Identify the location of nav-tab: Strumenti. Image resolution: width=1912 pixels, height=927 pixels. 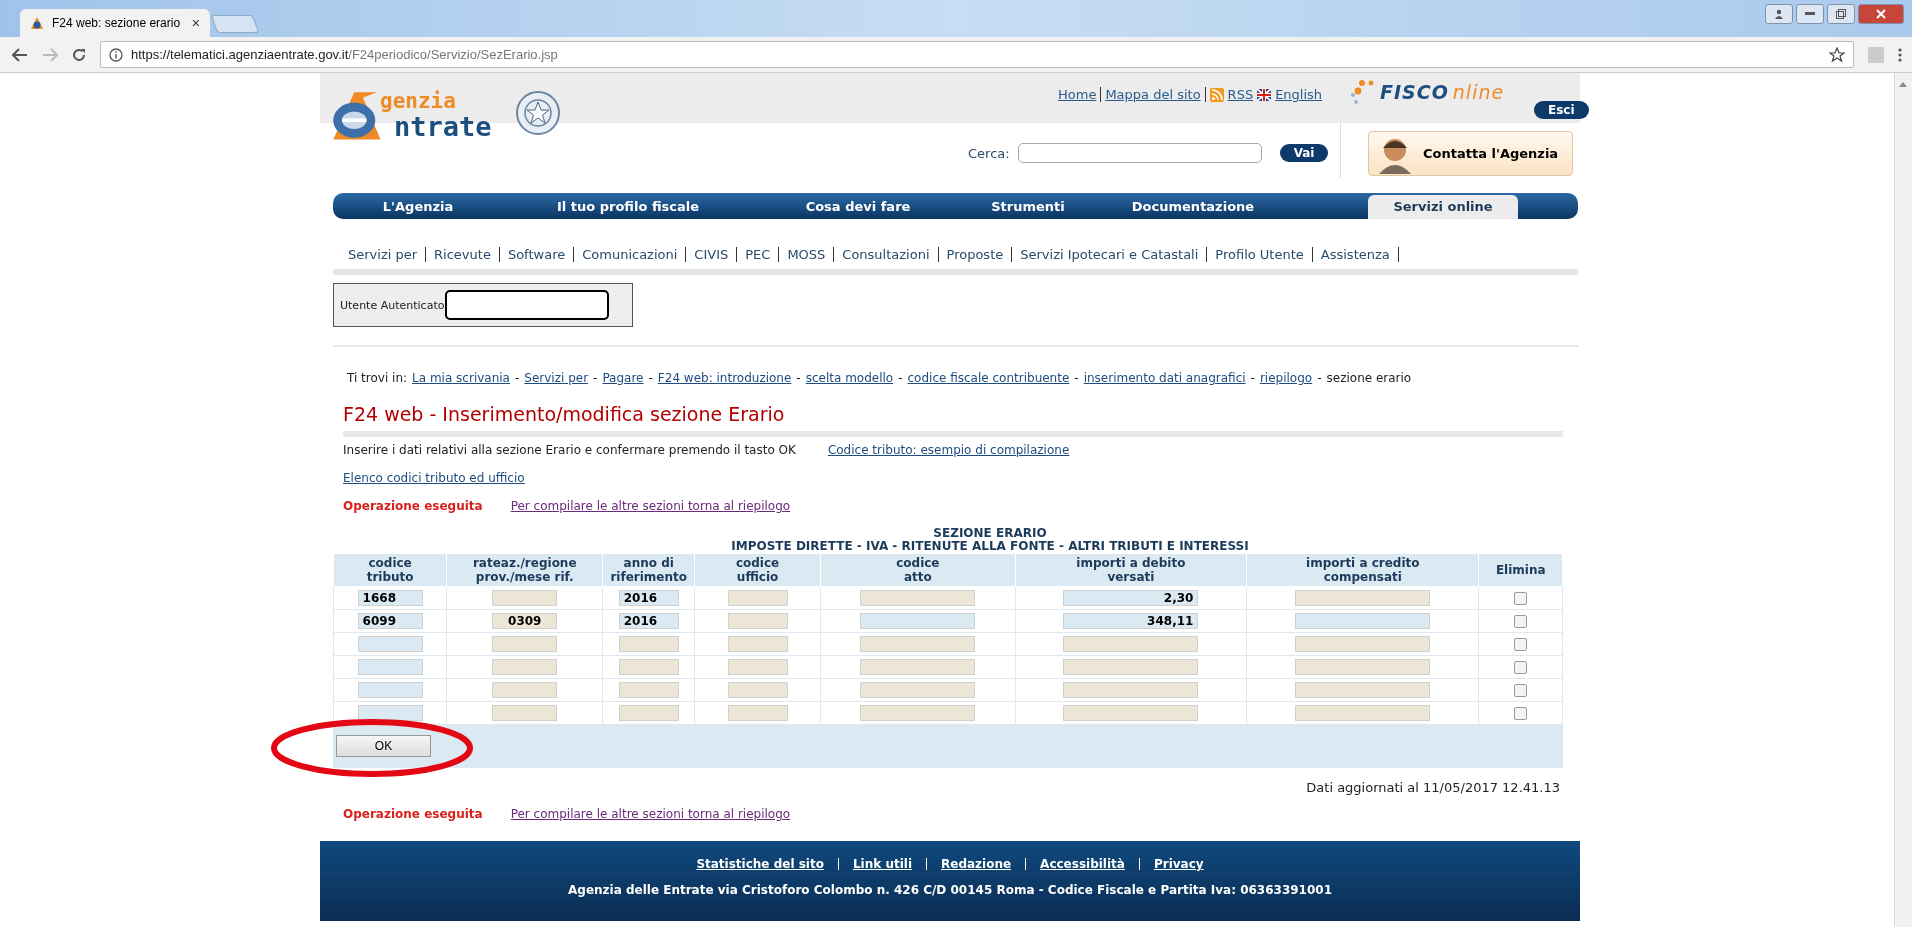
(1028, 207).